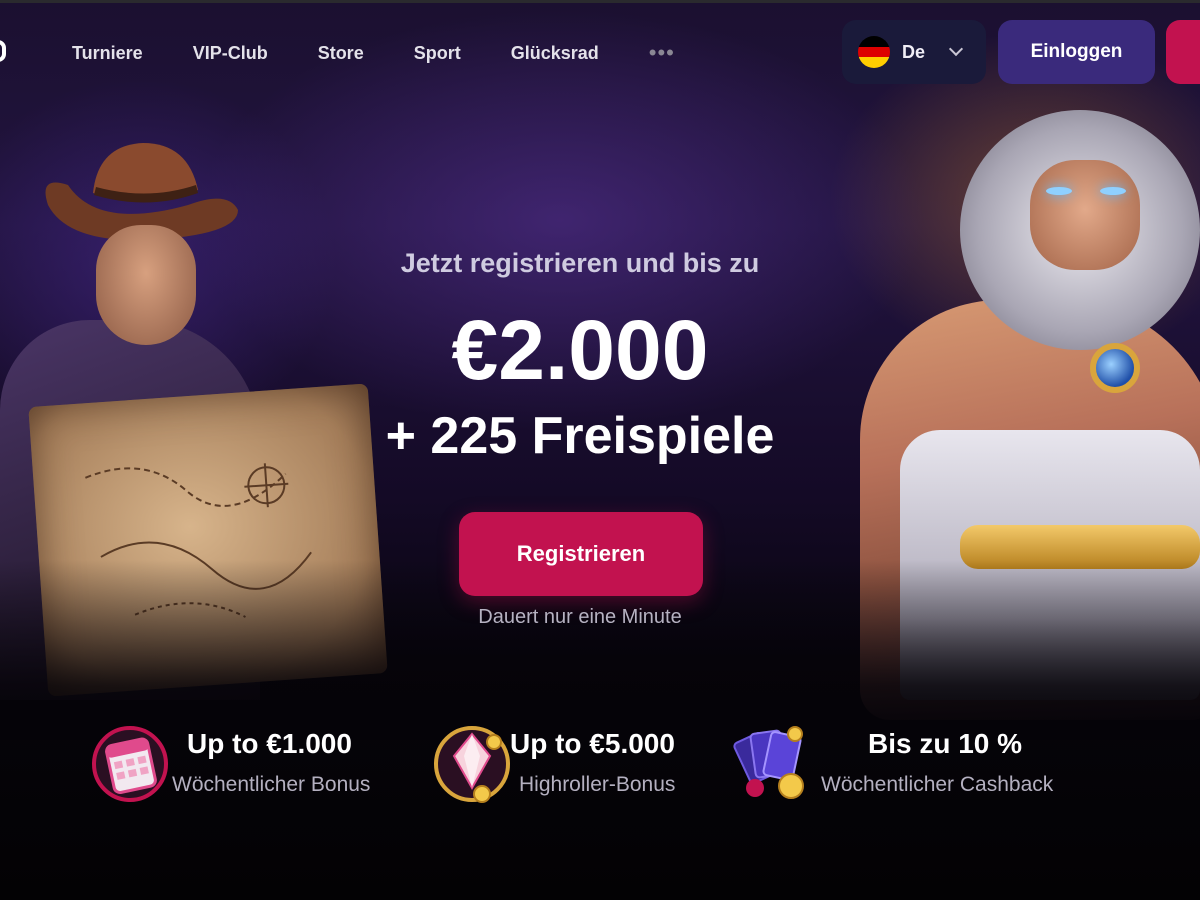 This screenshot has width=1200, height=900. Describe the element at coordinates (580, 436) in the screenshot. I see `hero-free-spins: + 225 Freispiele` at that location.